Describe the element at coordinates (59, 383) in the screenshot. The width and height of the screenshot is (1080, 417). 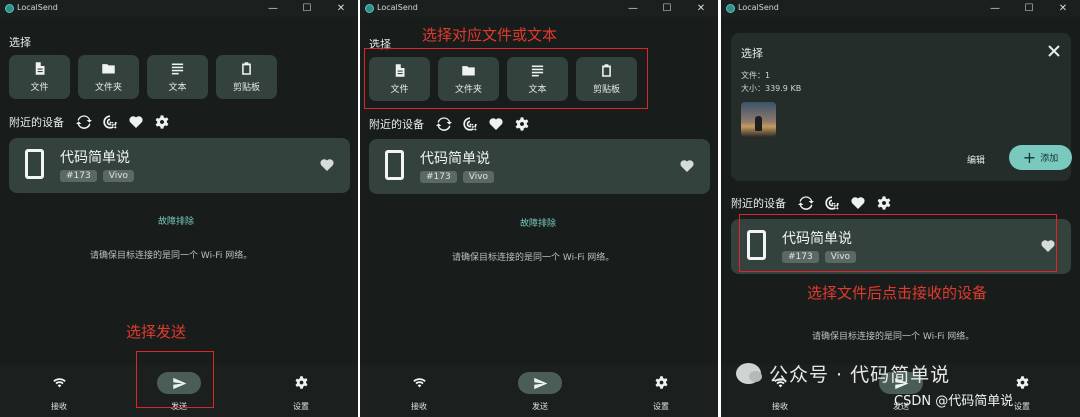
I see `wifi-icon` at that location.